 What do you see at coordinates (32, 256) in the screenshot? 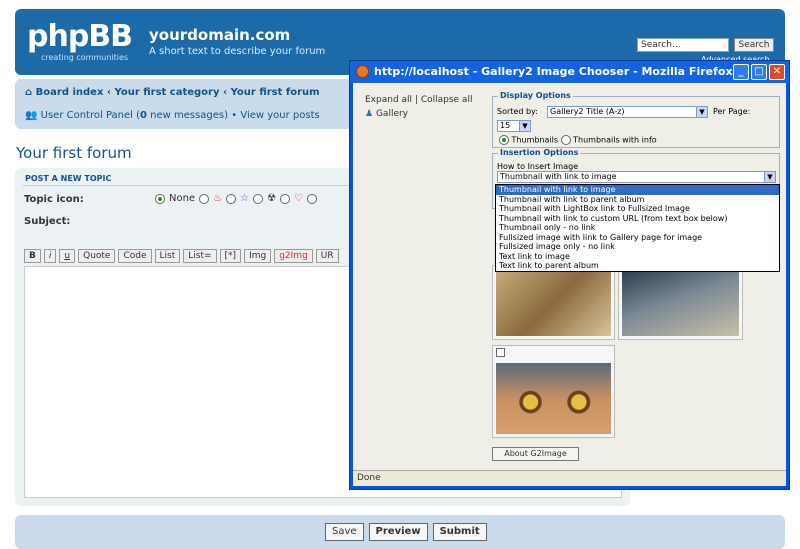
I see `bold-button: B` at bounding box center [32, 256].